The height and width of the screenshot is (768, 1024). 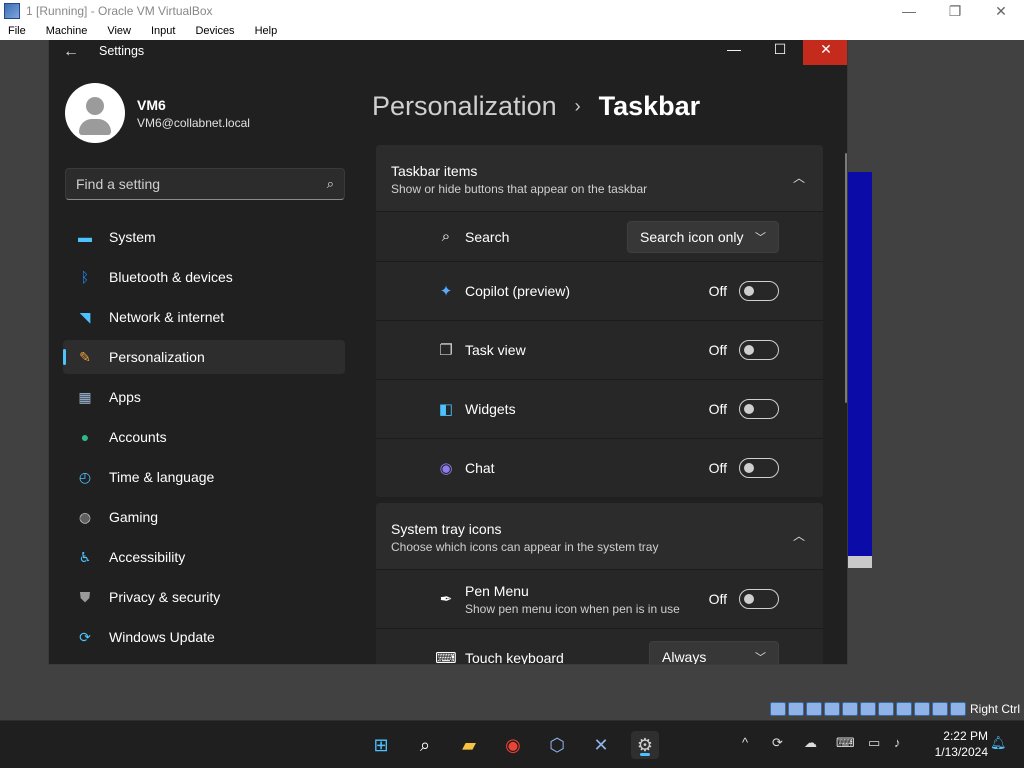 I want to click on widgets-icon: ◧, so click(x=446, y=409).